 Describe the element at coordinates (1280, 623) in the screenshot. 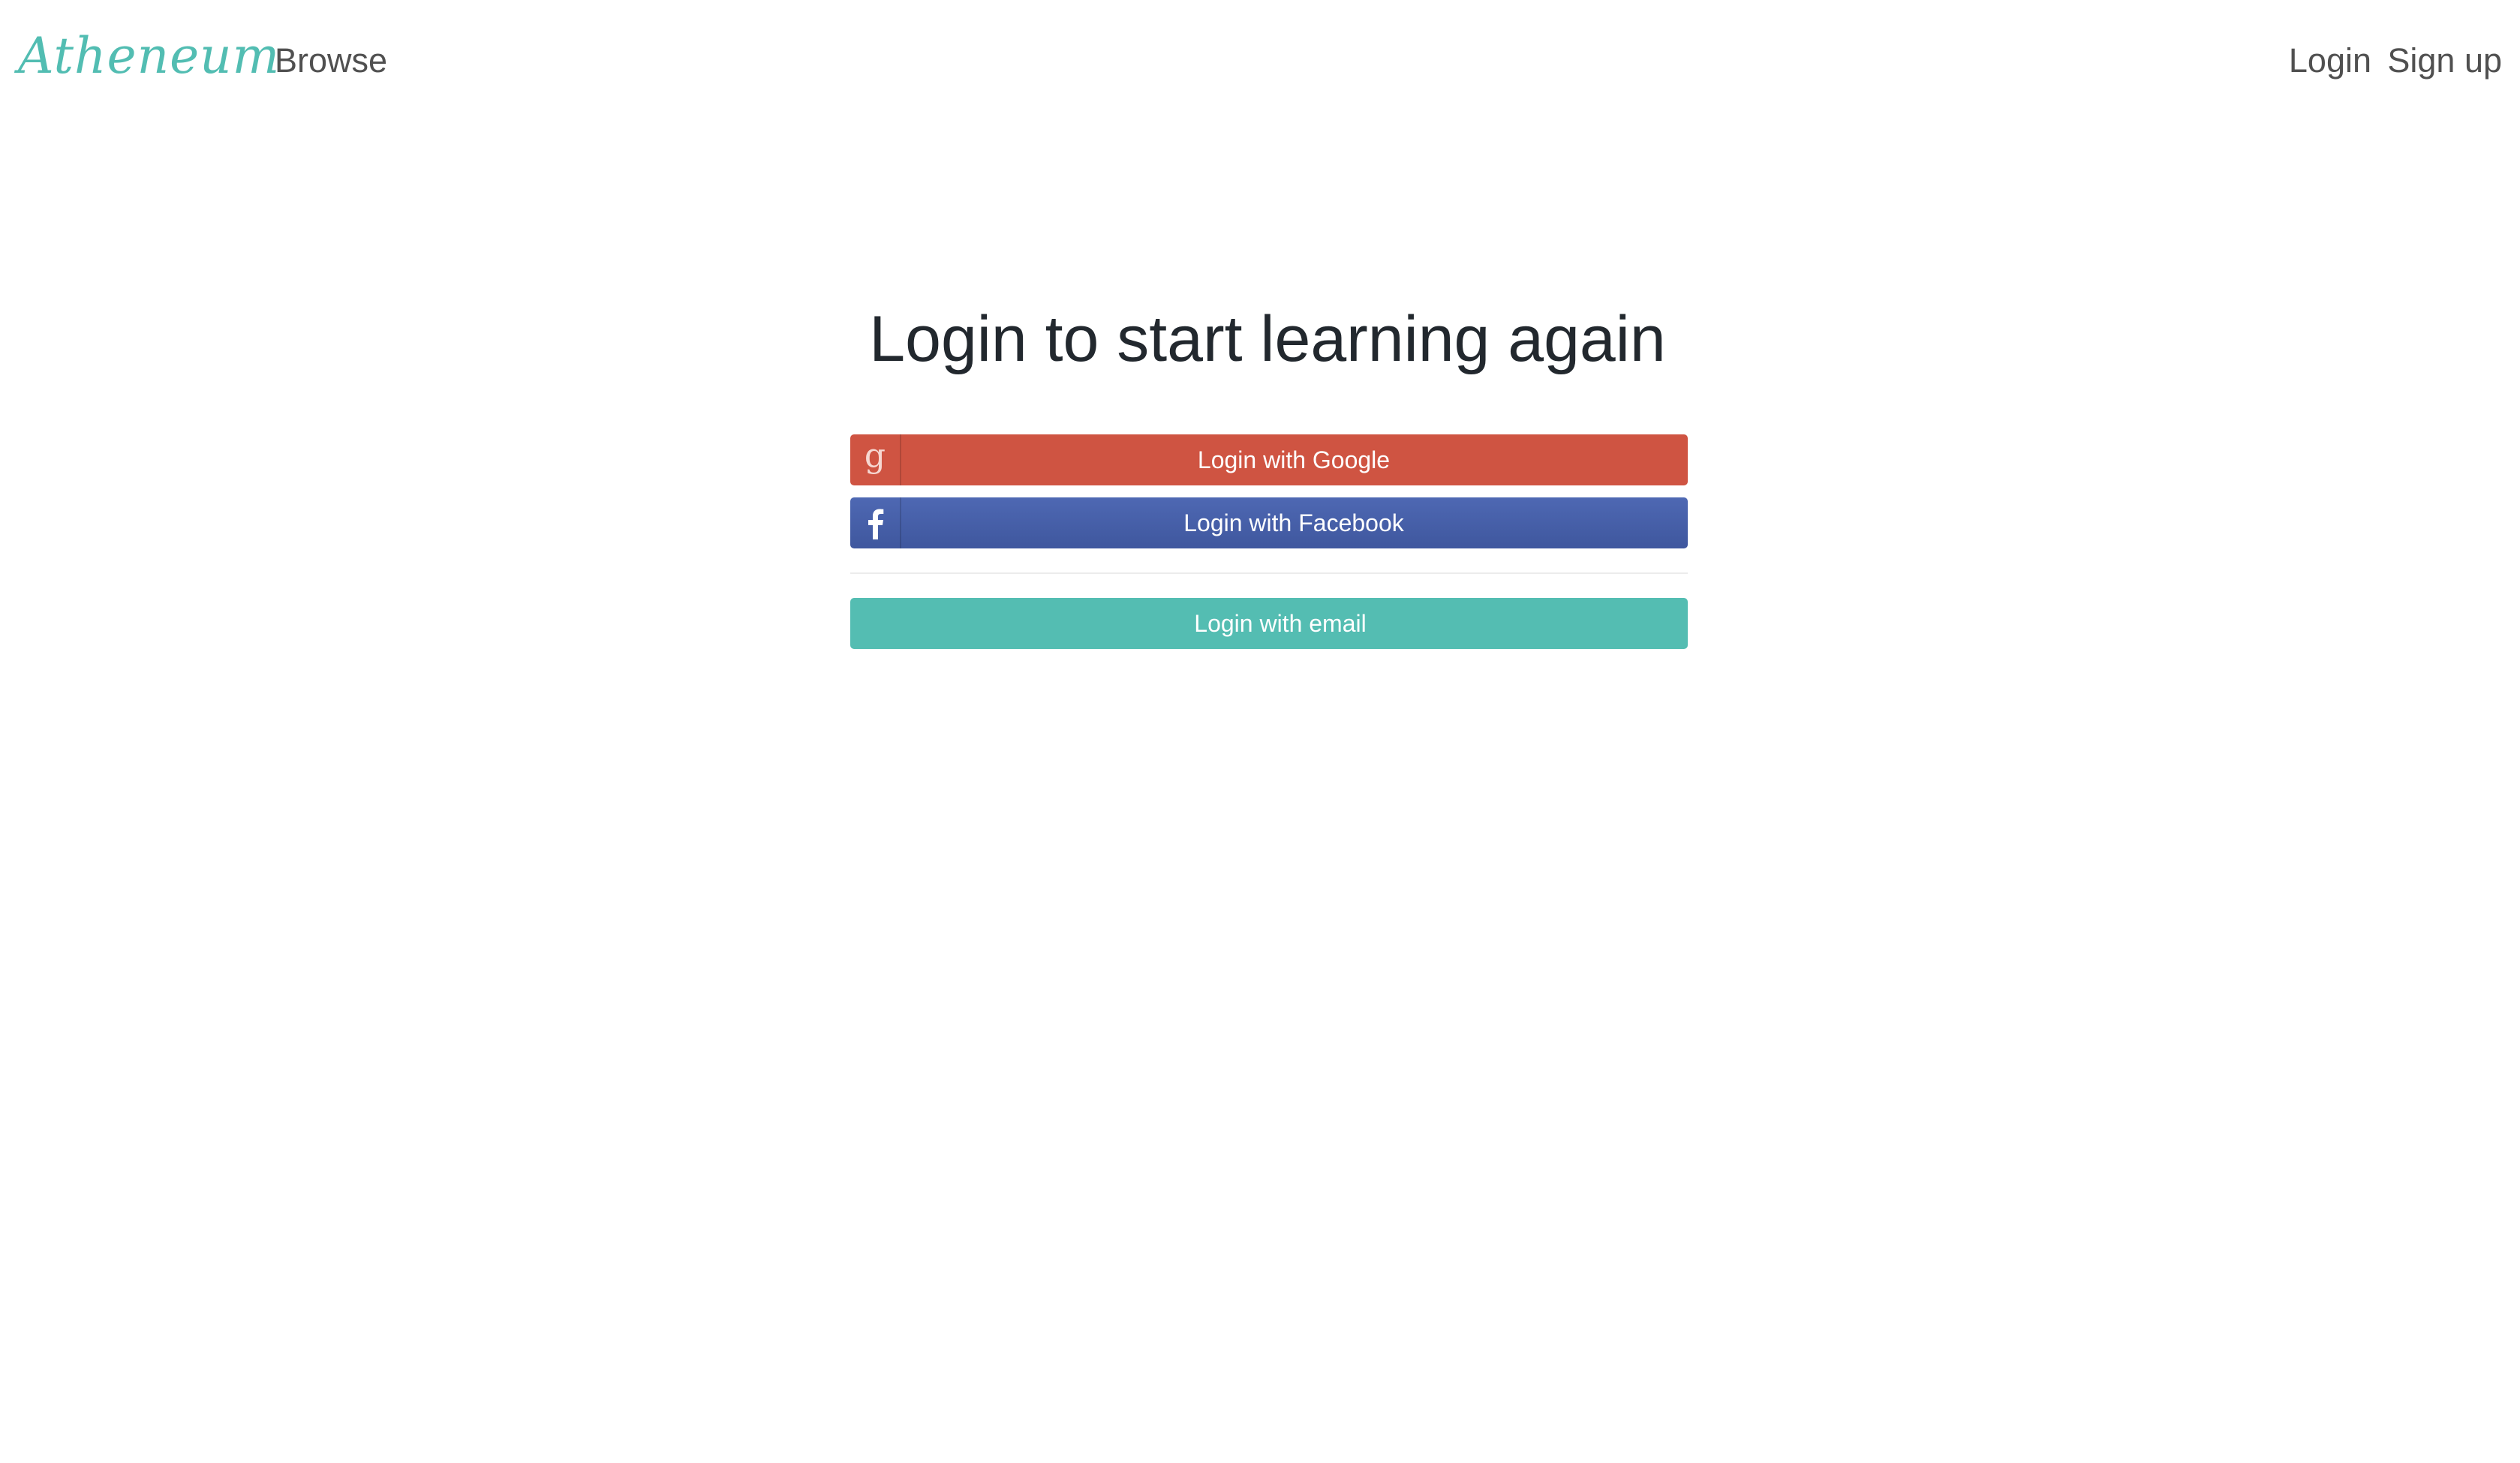

I see `login-email-label: Login with email` at that location.